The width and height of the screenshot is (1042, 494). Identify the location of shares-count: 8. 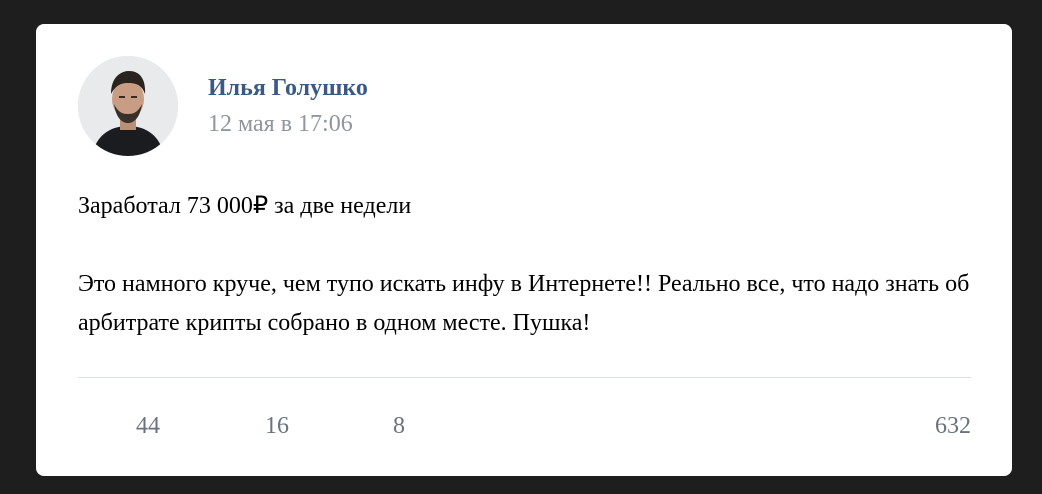
(399, 426).